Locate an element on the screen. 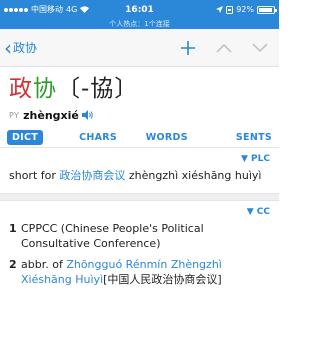 The height and width of the screenshot is (362, 320). bracket-open: 〔 is located at coordinates (69, 89).